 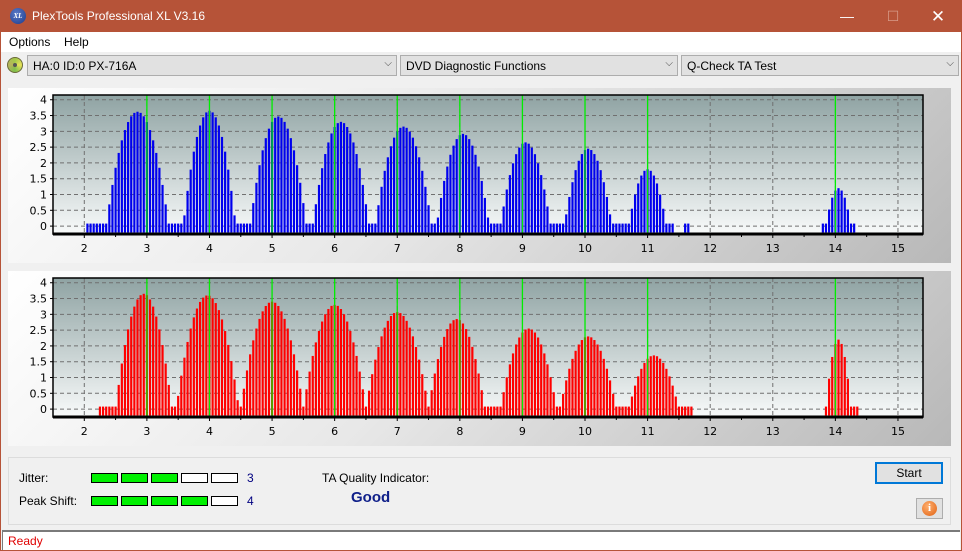 What do you see at coordinates (929, 508) in the screenshot?
I see `info-button: i` at bounding box center [929, 508].